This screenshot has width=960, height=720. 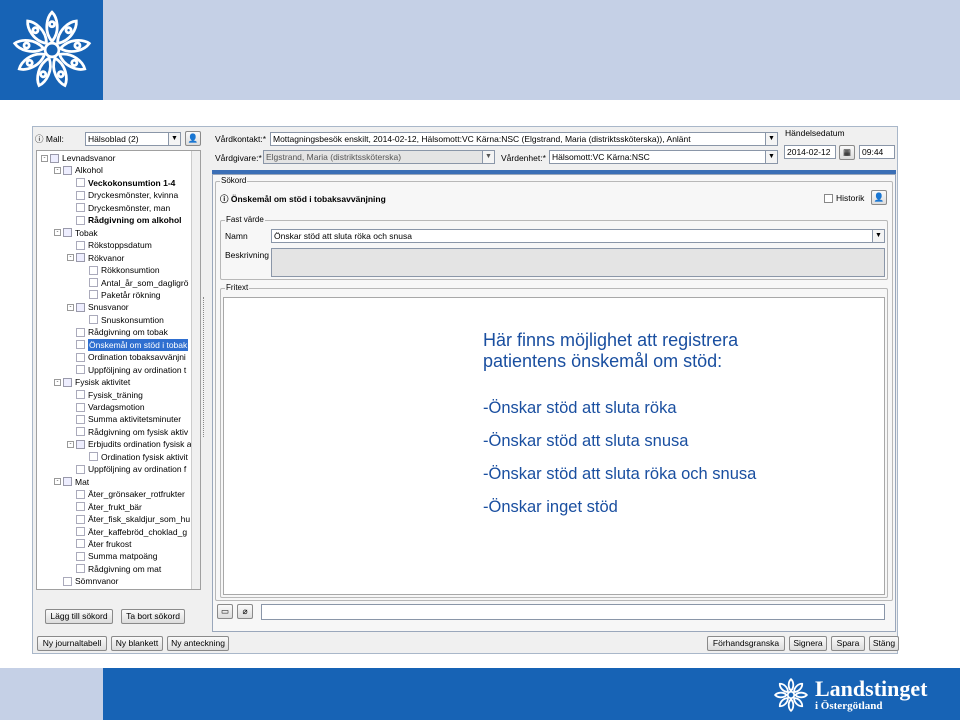 What do you see at coordinates (198, 643) in the screenshot?
I see `new-note-button: Ny anteckning` at bounding box center [198, 643].